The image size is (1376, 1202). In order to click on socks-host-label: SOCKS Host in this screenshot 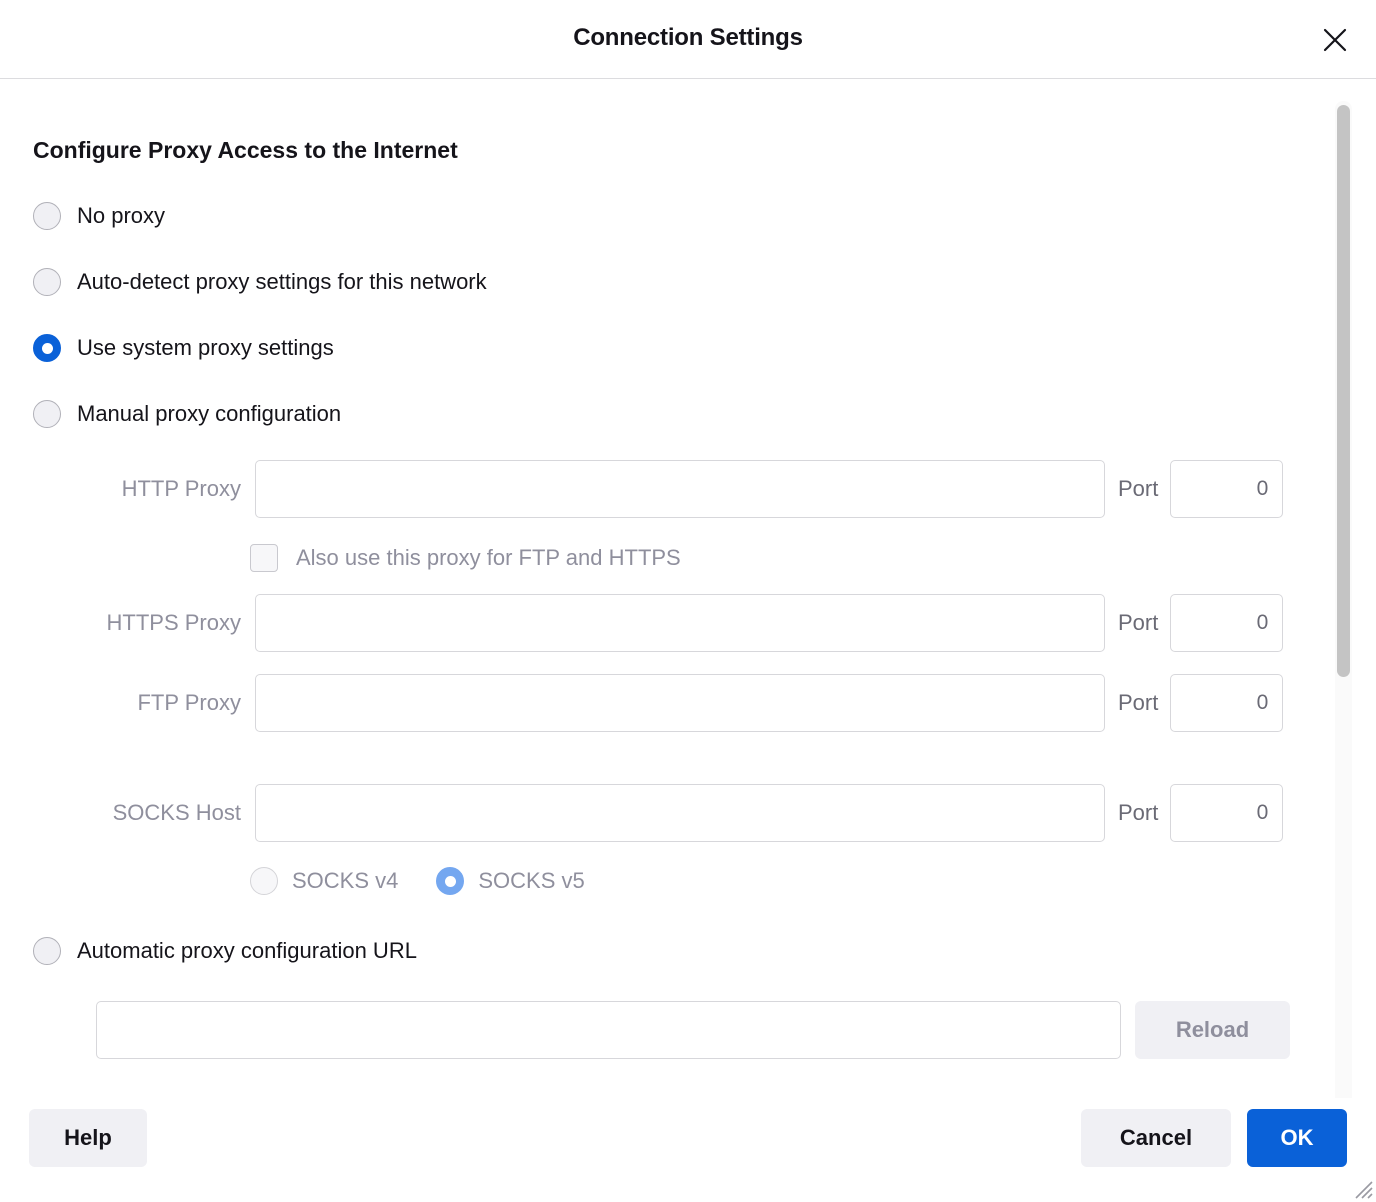, I will do `click(176, 812)`.